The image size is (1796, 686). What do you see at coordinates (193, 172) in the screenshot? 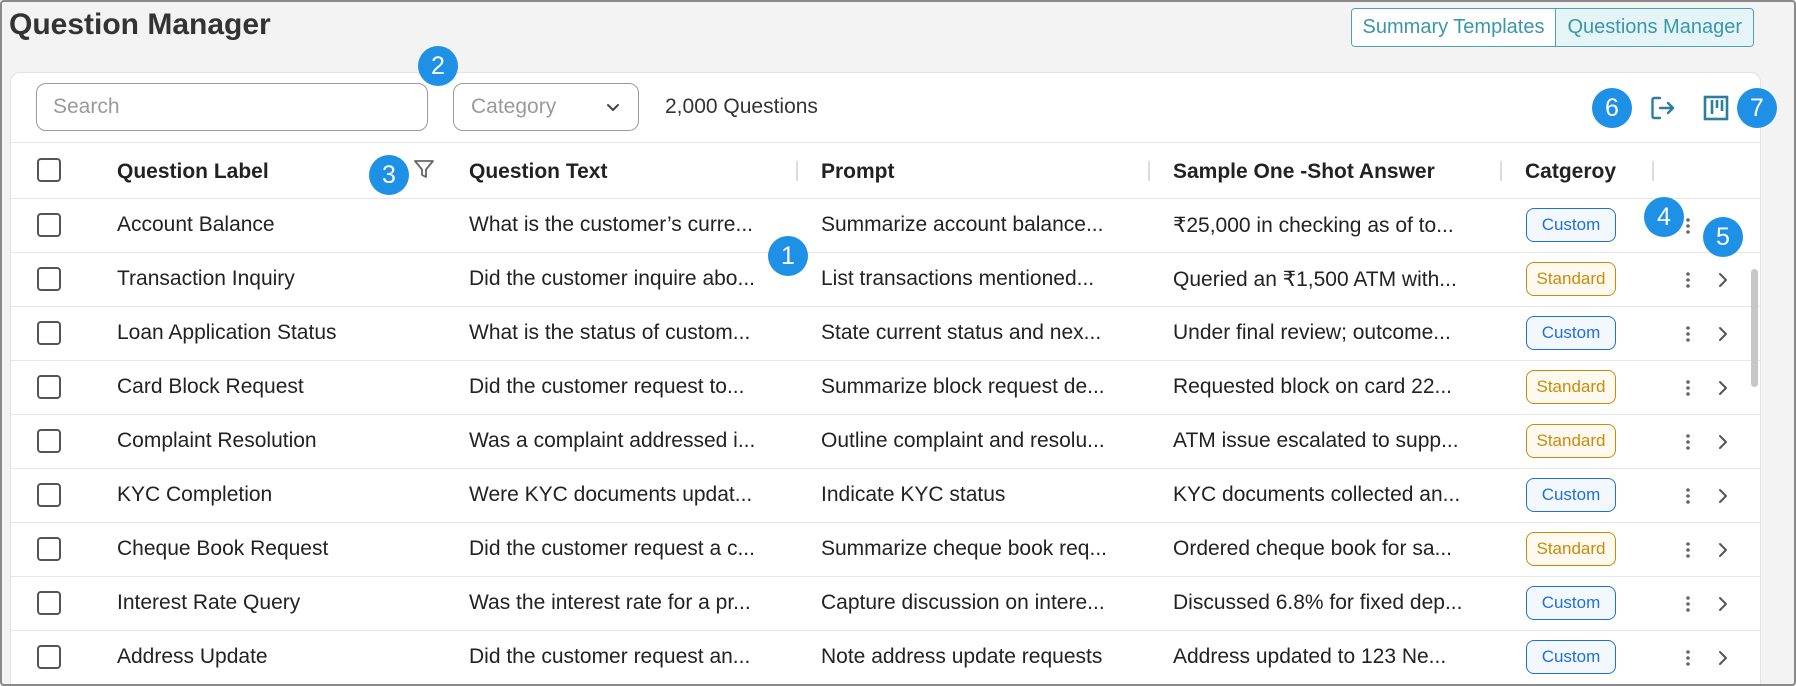
I see `column-header-question-label: Question Label` at bounding box center [193, 172].